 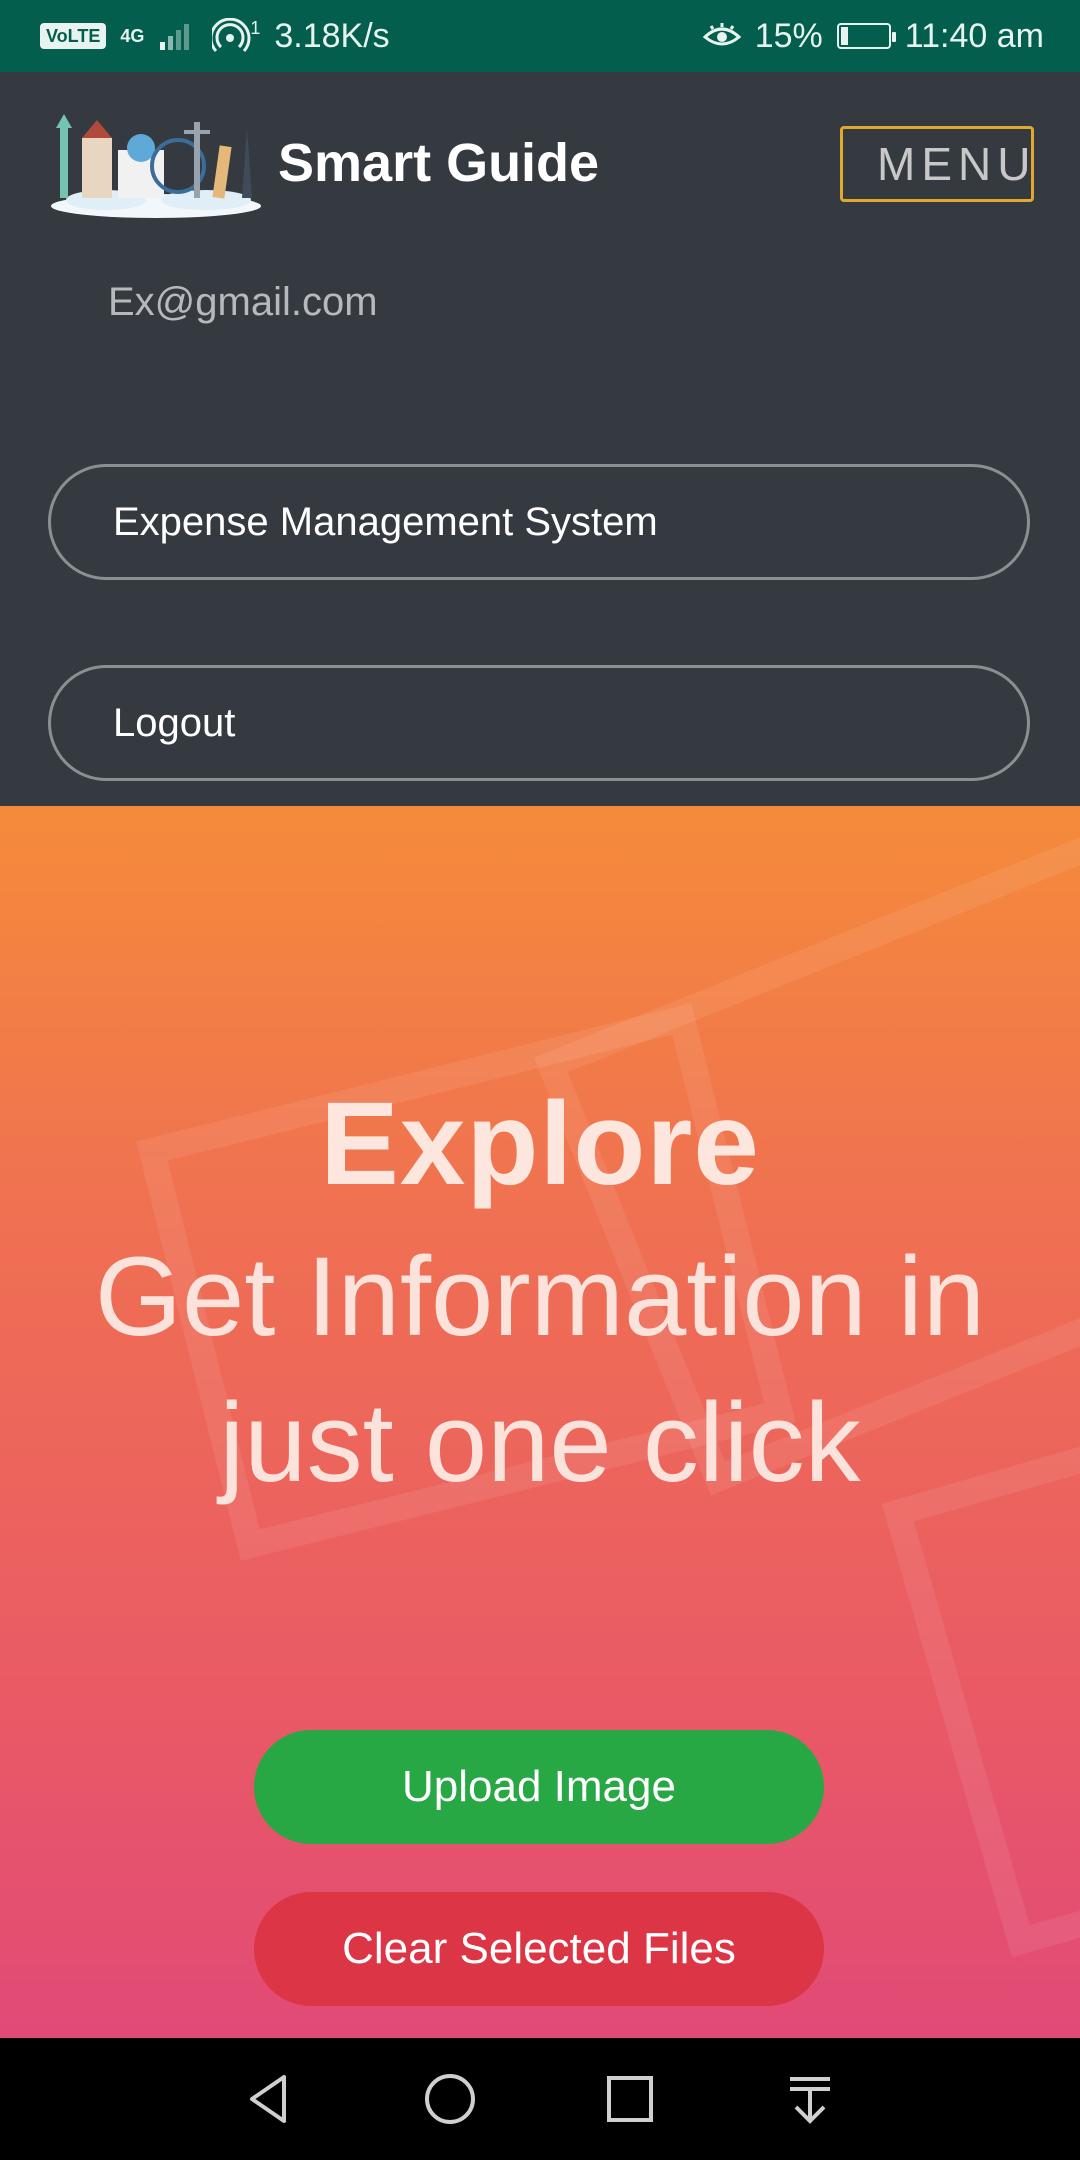 What do you see at coordinates (156, 166) in the screenshot?
I see `landmarks-logo-icon` at bounding box center [156, 166].